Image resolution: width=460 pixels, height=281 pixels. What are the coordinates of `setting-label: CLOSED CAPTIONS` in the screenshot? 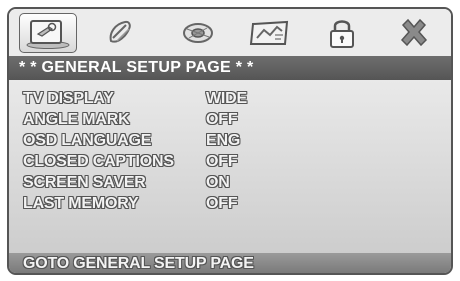 It's located at (98, 161).